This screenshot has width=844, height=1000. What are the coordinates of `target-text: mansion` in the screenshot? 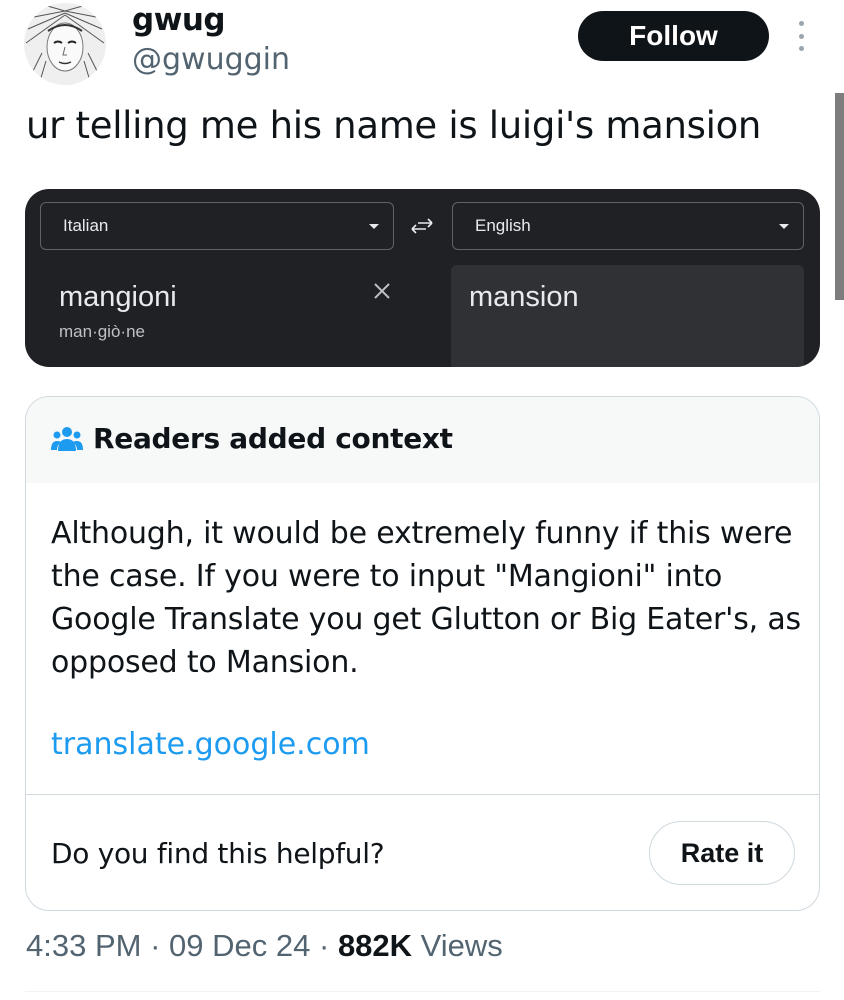 It's located at (524, 297).